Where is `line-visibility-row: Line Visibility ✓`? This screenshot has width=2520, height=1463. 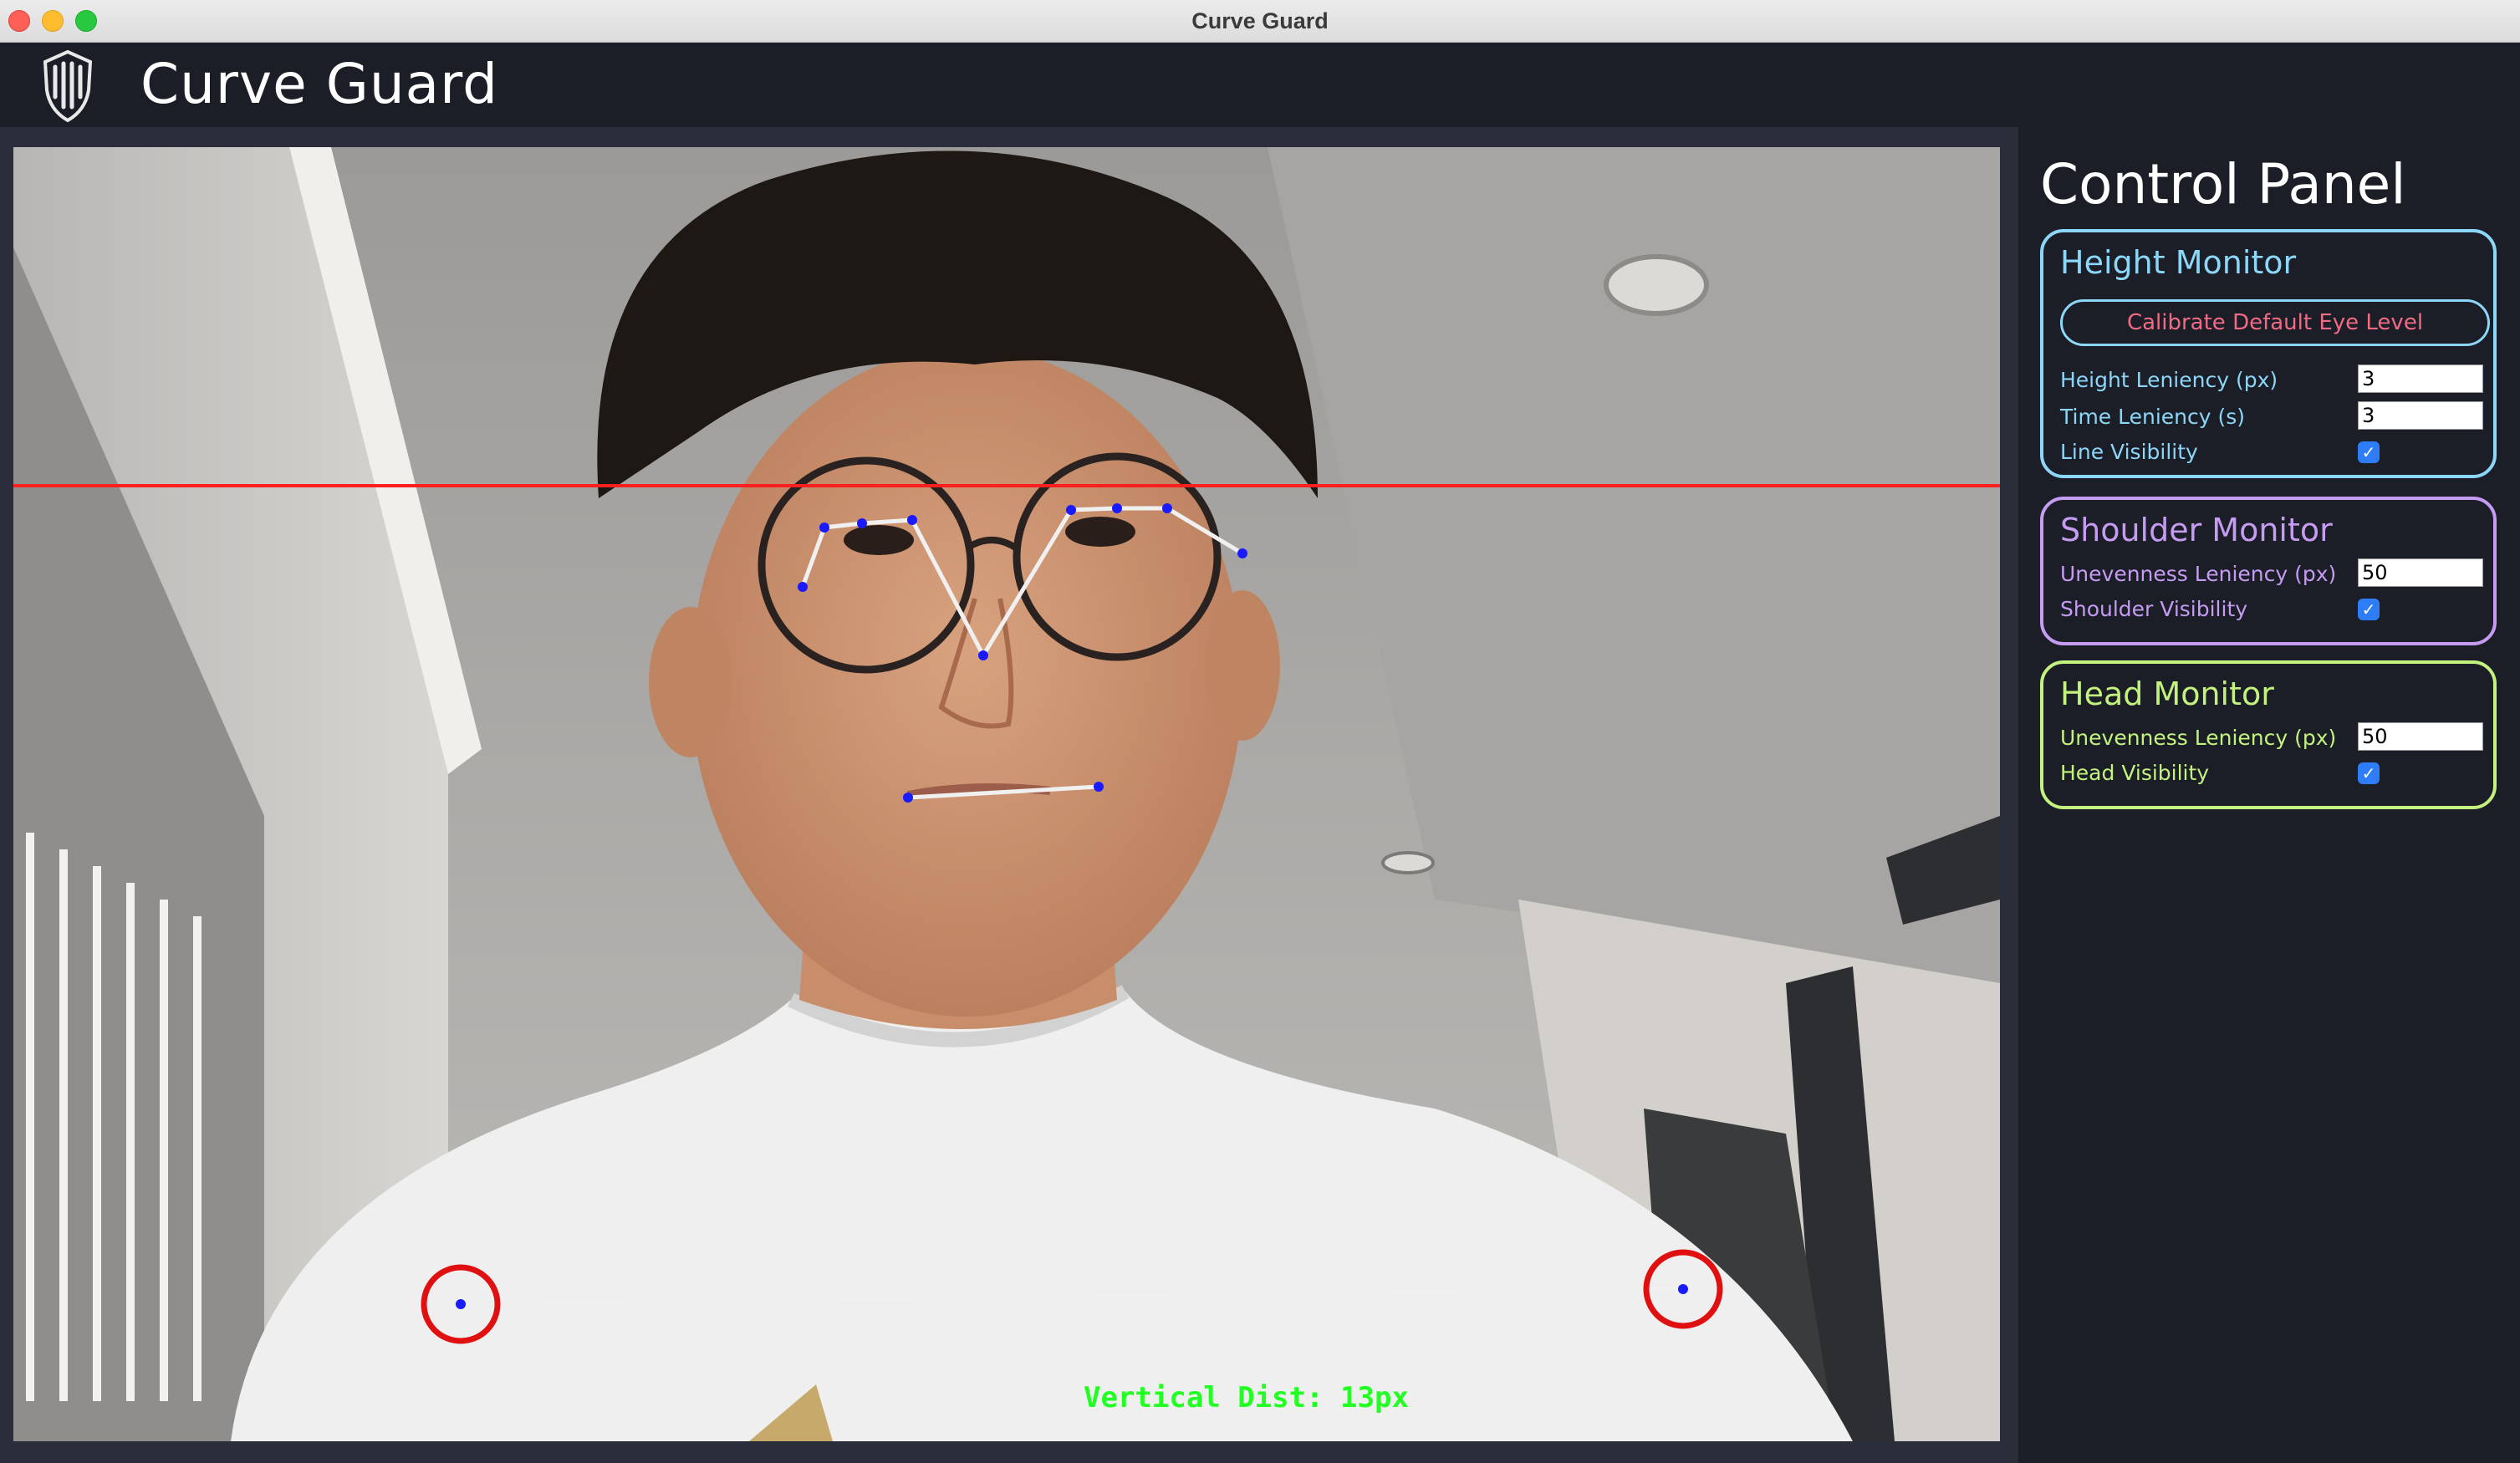
line-visibility-row: Line Visibility ✓ is located at coordinates (2271, 451).